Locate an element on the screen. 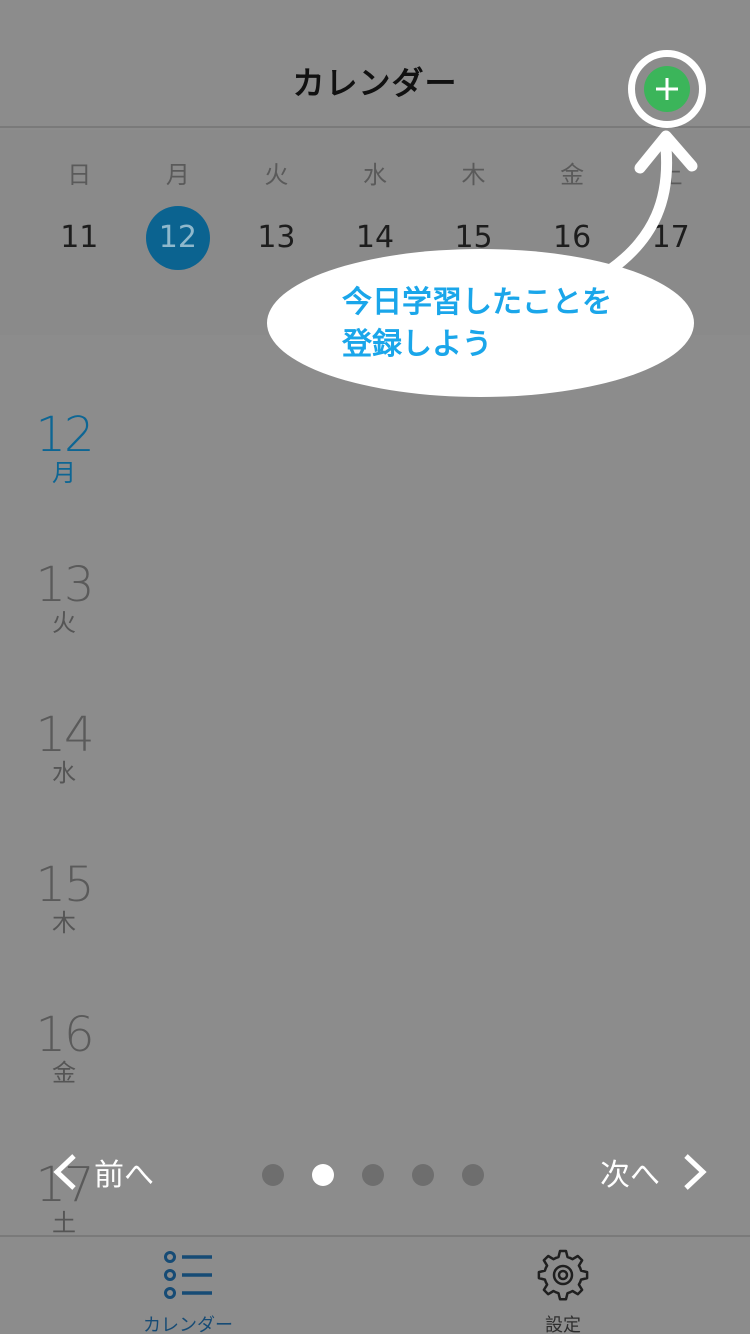 This screenshot has height=1334, width=750. callout-text: 今日学習したことを 登録しよう is located at coordinates (502, 324).